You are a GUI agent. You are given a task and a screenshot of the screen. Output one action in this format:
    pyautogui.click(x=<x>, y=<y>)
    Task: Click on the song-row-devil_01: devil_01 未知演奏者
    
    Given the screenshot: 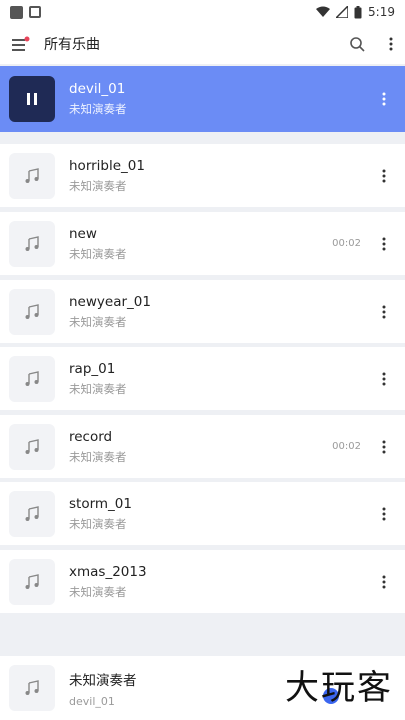 What is the action you would take?
    pyautogui.click(x=202, y=99)
    